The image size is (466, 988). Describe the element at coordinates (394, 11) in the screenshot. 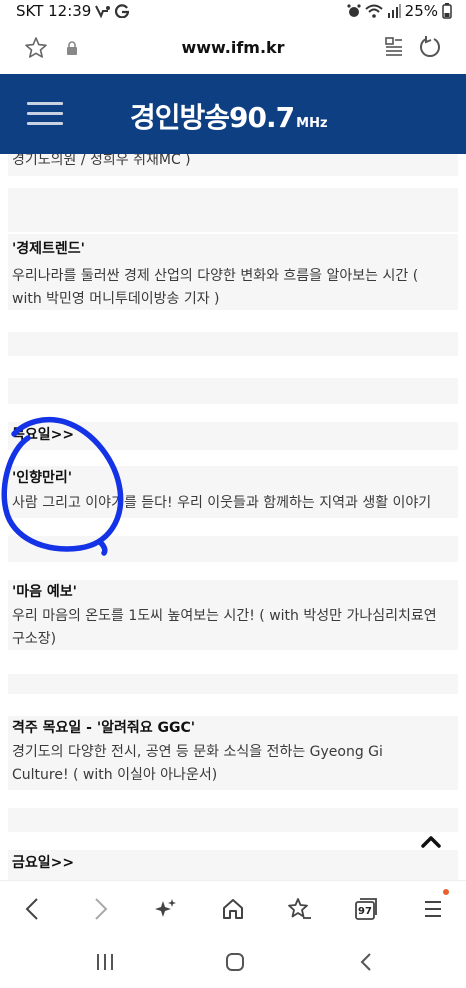

I see `signal-icon` at that location.